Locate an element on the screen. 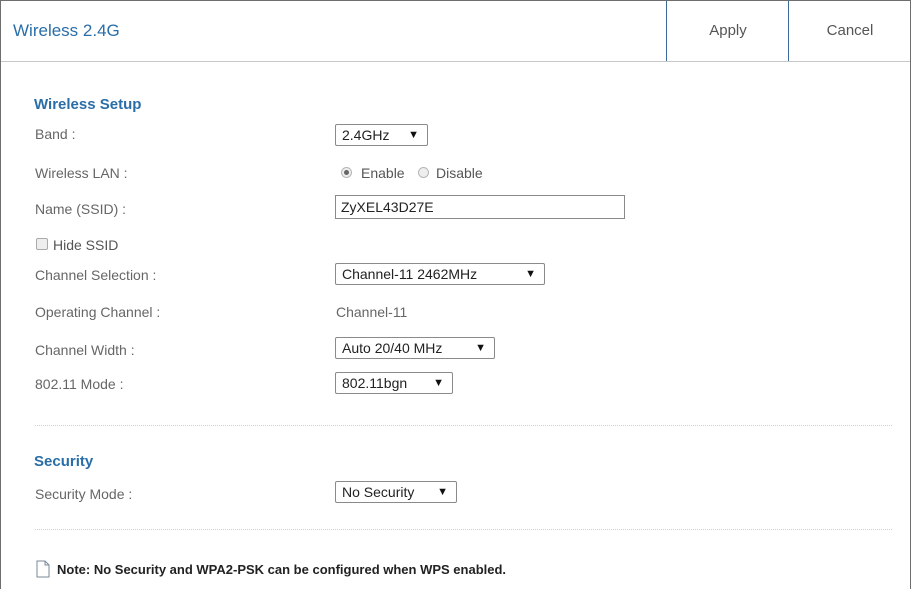 This screenshot has height=590, width=911. channel-selection-select: Channel-11 2462MHz ▼ is located at coordinates (440, 274).